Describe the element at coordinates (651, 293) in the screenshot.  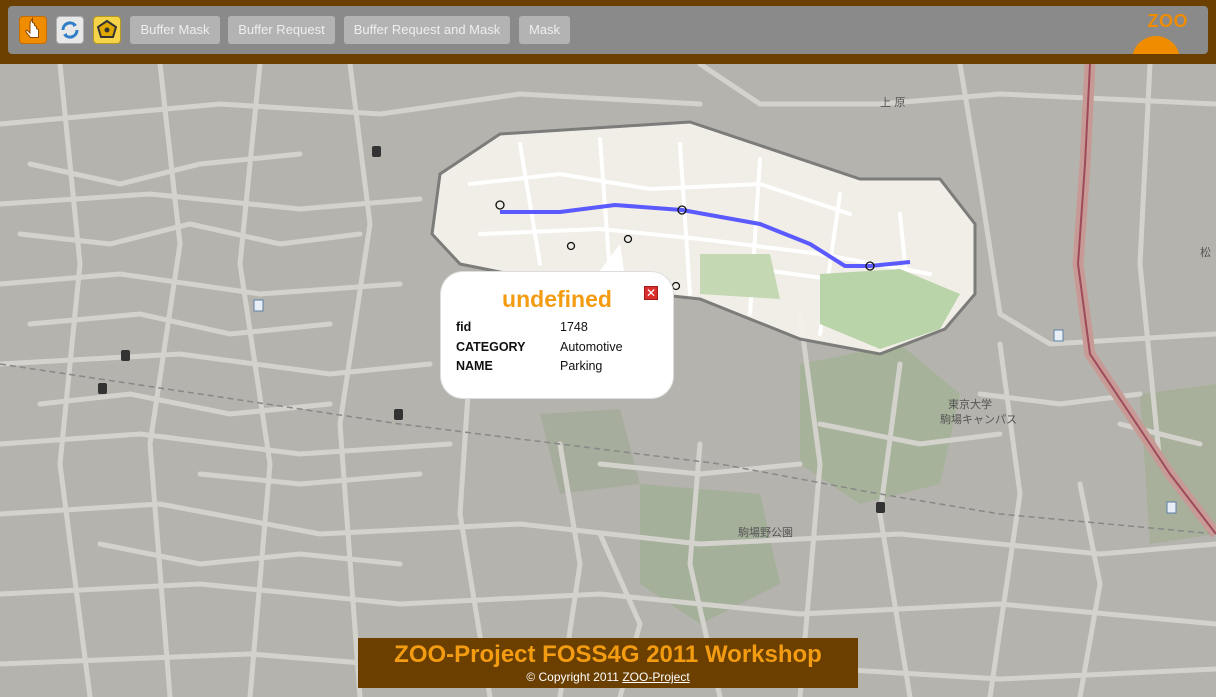
I see `close-icon: ✕` at that location.